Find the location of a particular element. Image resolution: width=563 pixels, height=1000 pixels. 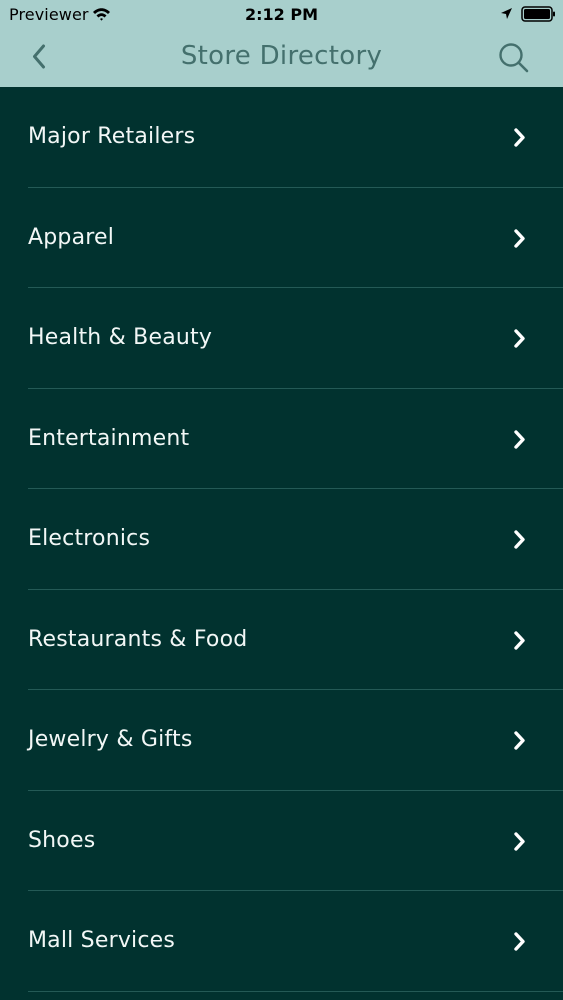

category-label: Health & Beauty is located at coordinates (120, 337).